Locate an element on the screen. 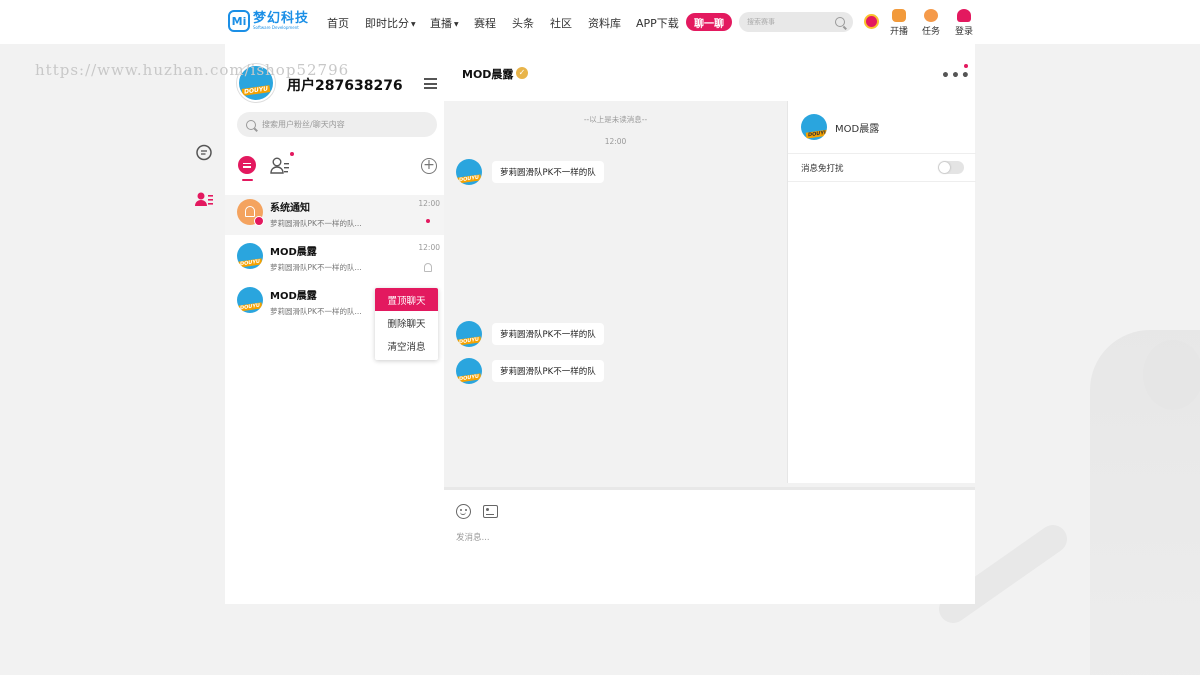  broadcast-icon is located at coordinates (899, 15).